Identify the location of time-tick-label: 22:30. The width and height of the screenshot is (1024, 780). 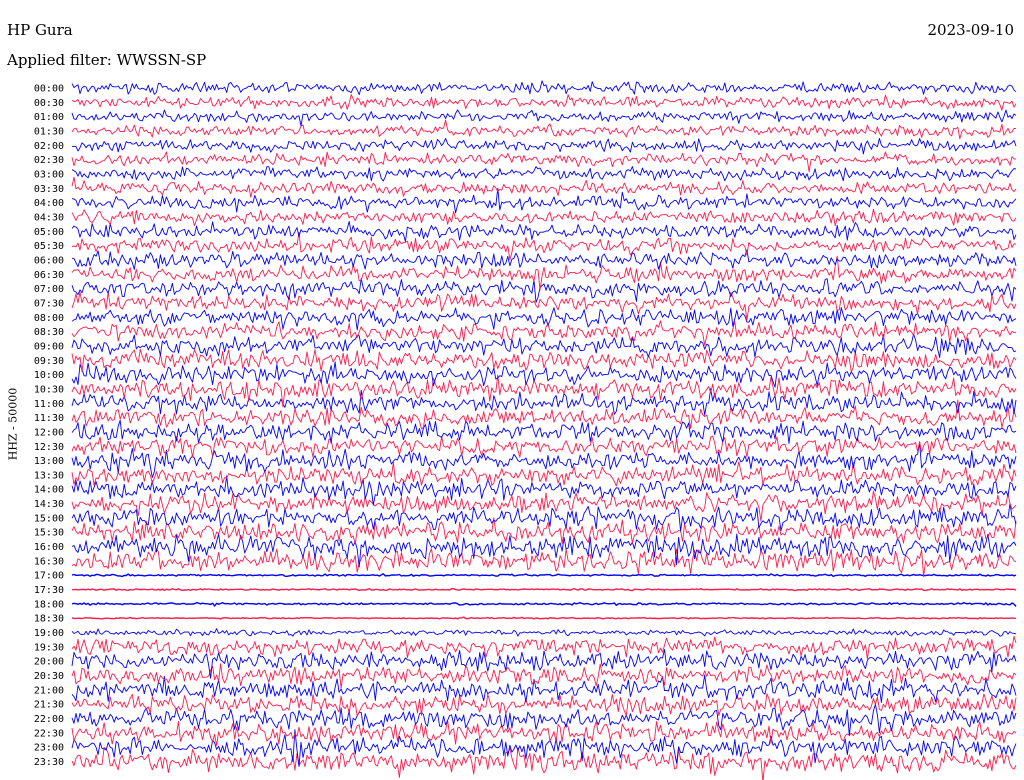
(49, 733).